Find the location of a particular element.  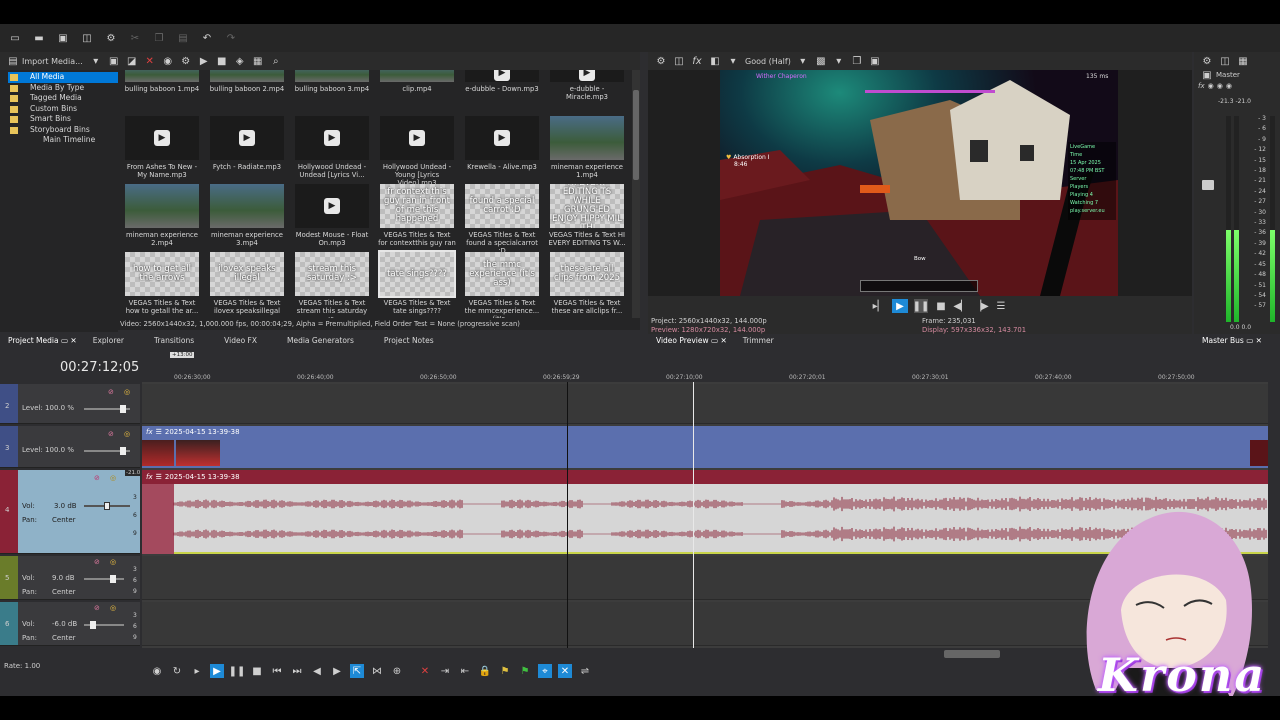

hscroll-thumb is located at coordinates (972, 654).